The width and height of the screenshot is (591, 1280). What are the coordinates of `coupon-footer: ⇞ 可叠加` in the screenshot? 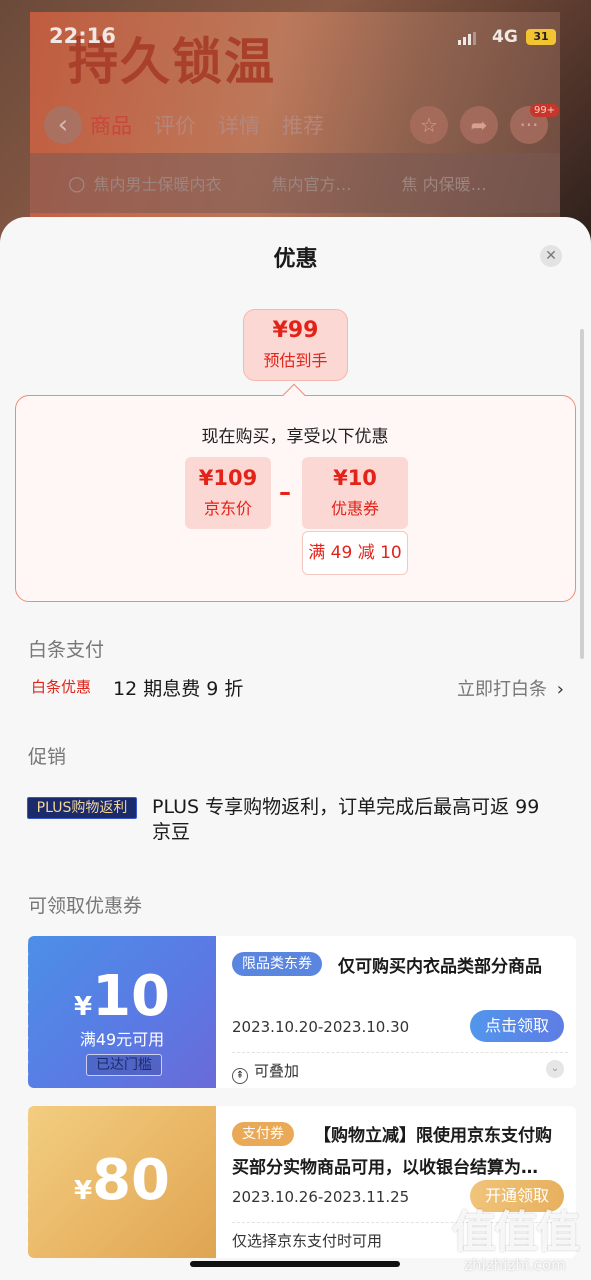 It's located at (265, 1072).